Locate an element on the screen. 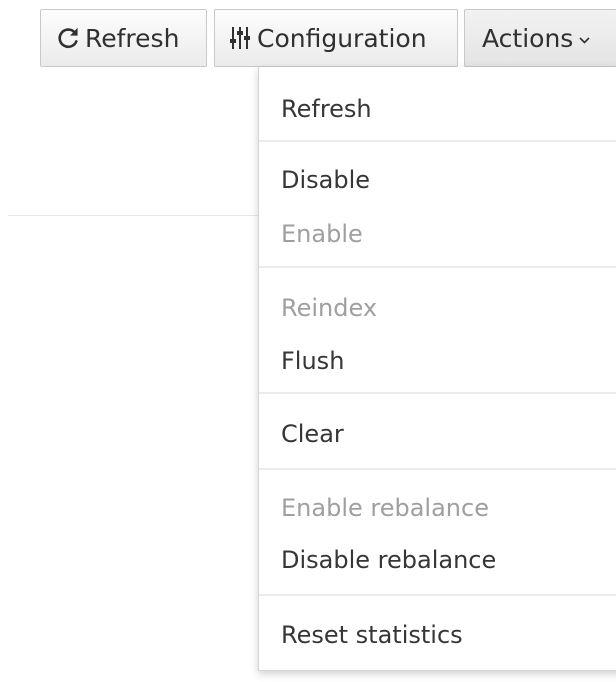 Image resolution: width=616 pixels, height=682 pixels. menu-item-flush: Flush is located at coordinates (312, 361).